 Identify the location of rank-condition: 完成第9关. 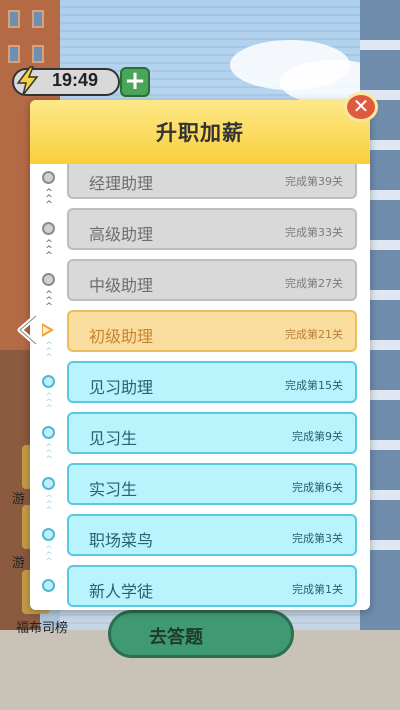
(317, 436).